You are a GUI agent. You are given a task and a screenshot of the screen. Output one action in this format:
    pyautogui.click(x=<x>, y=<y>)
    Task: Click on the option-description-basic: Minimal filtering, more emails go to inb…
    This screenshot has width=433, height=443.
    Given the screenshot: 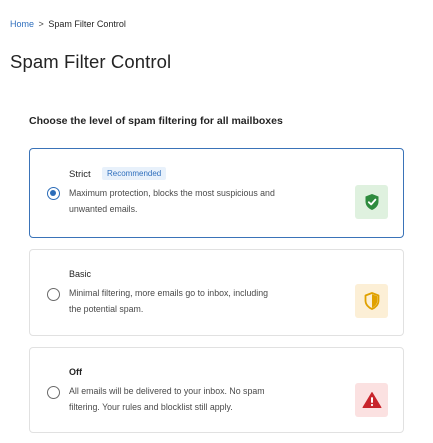 What is the action you would take?
    pyautogui.click(x=206, y=301)
    